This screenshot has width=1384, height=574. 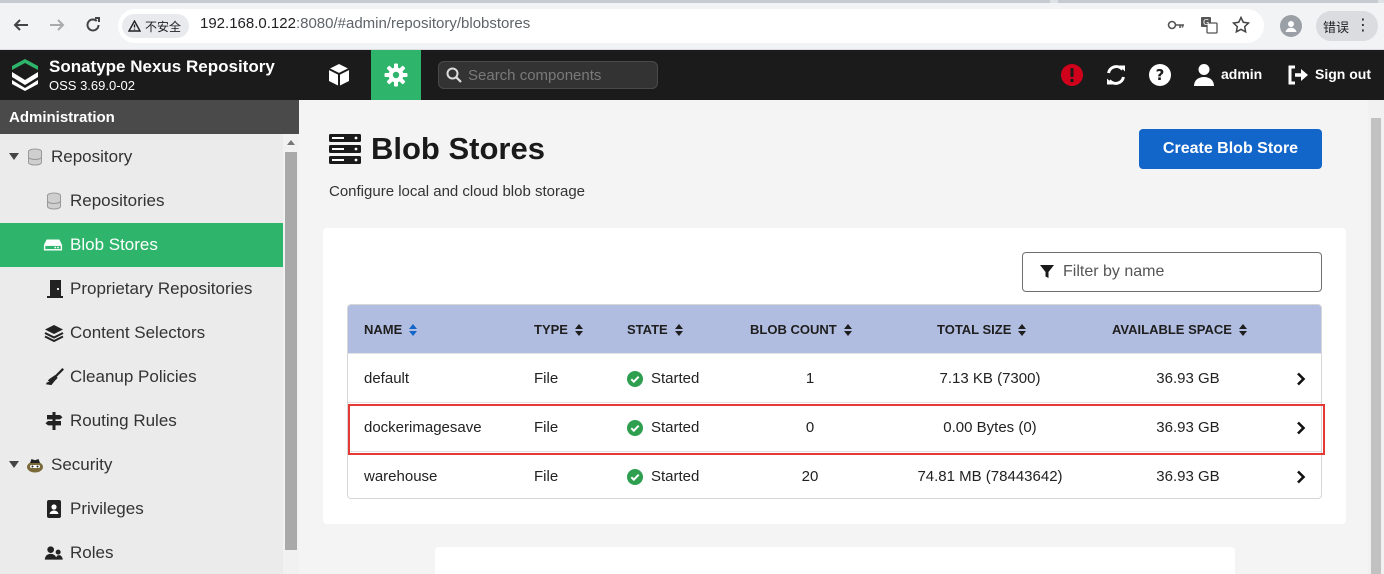 I want to click on svg-text: G, so click(x=1206, y=22).